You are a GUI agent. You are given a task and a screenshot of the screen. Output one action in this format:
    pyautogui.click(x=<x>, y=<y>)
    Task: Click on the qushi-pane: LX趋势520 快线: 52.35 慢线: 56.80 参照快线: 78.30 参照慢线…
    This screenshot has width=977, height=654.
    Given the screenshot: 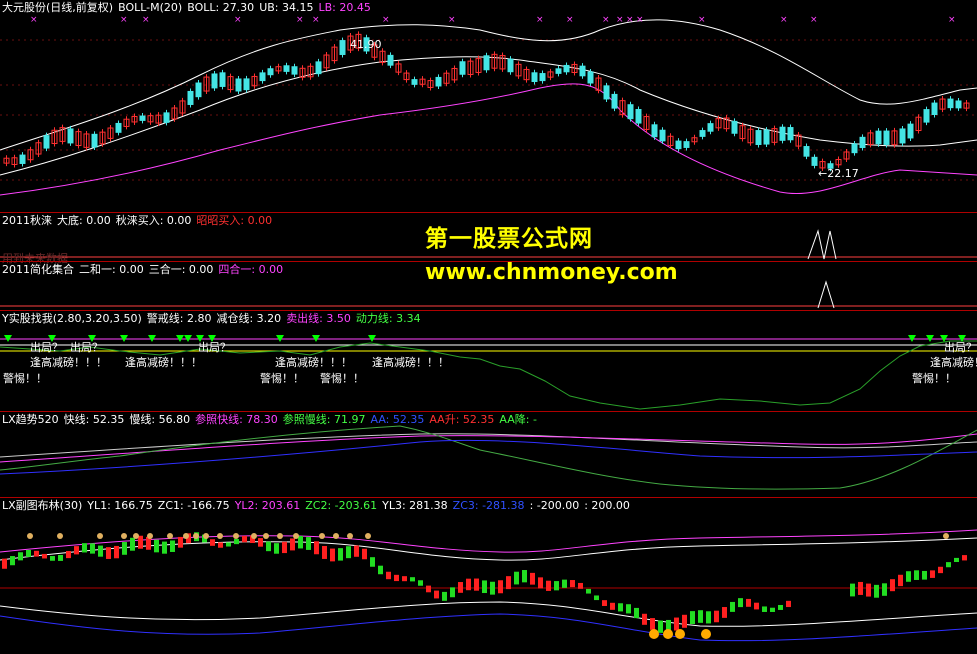 What is the action you would take?
    pyautogui.click(x=488, y=454)
    